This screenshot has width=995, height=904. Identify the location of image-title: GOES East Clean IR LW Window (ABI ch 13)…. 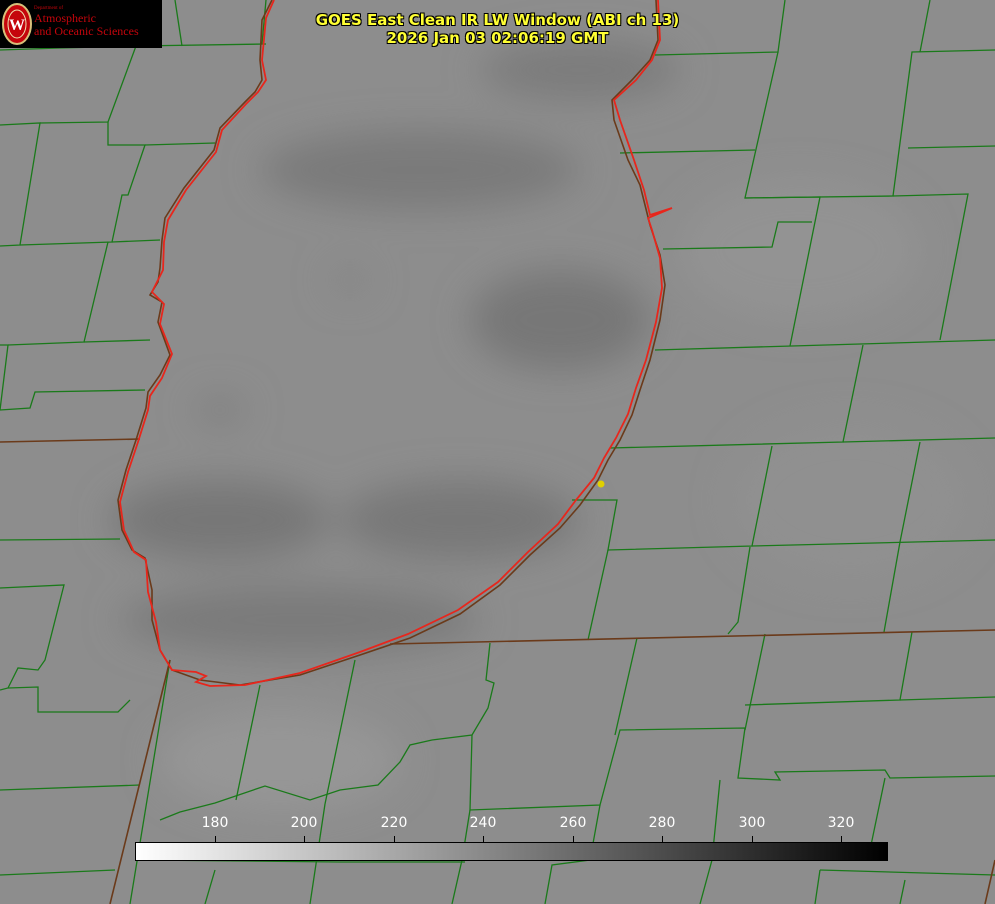
(497, 29).